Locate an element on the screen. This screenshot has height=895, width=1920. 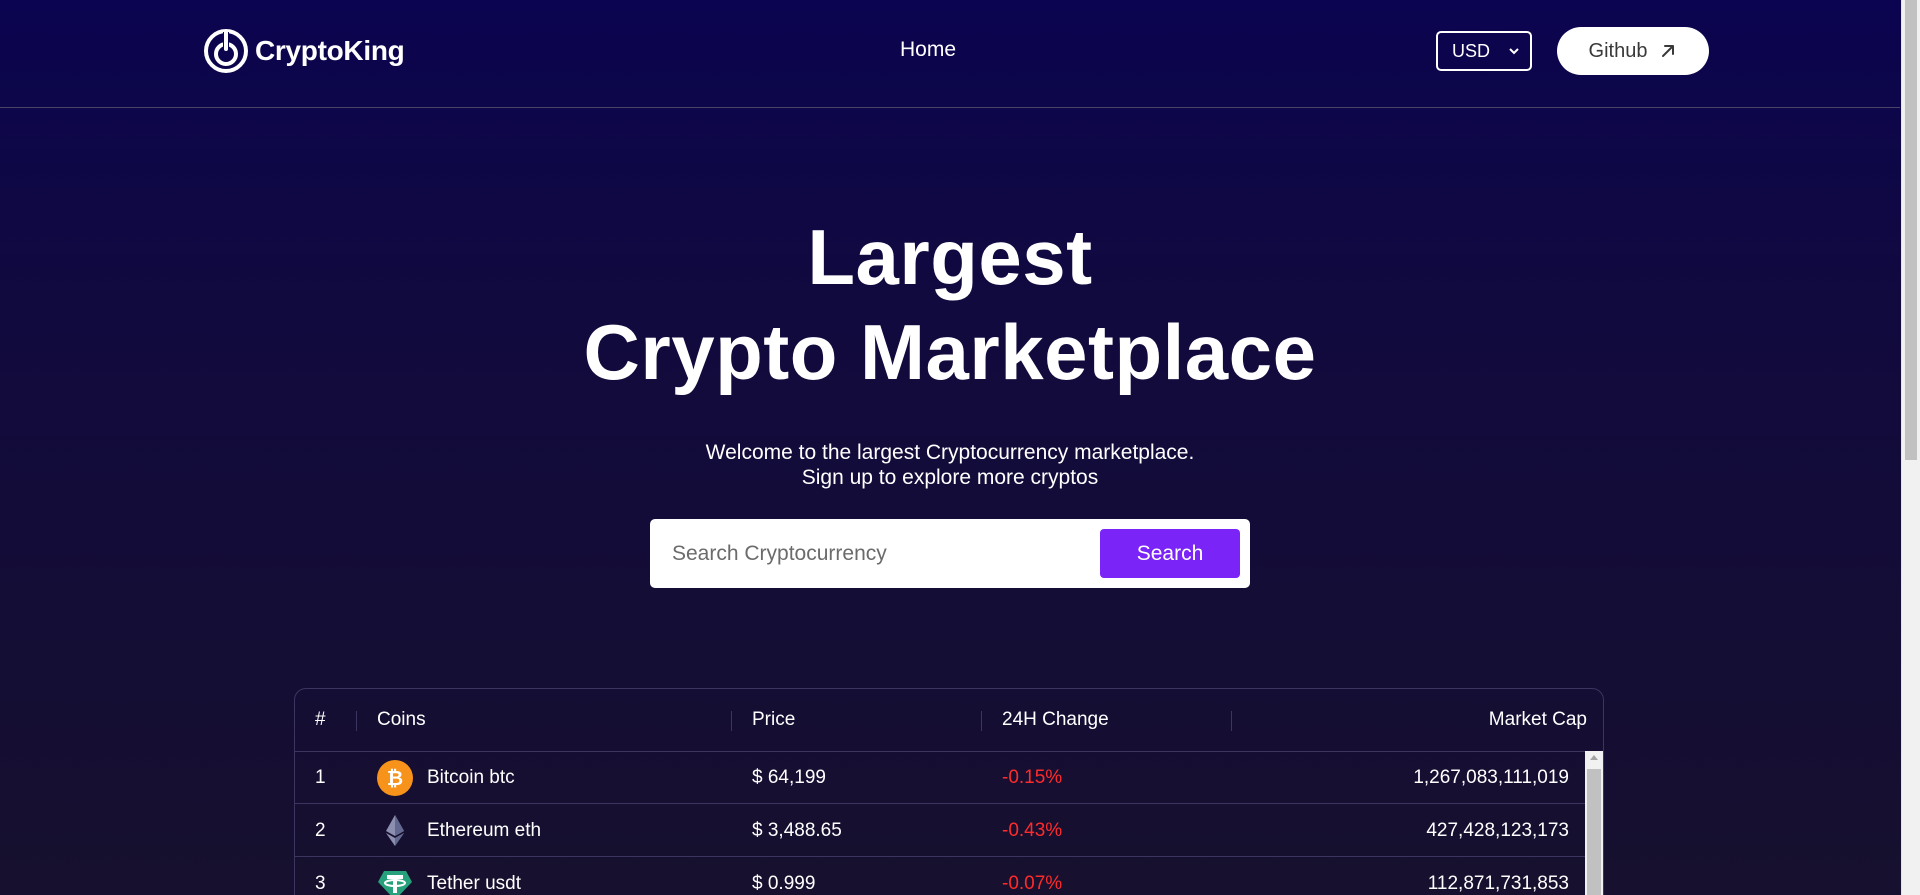
search-form: Search is located at coordinates (950, 553).